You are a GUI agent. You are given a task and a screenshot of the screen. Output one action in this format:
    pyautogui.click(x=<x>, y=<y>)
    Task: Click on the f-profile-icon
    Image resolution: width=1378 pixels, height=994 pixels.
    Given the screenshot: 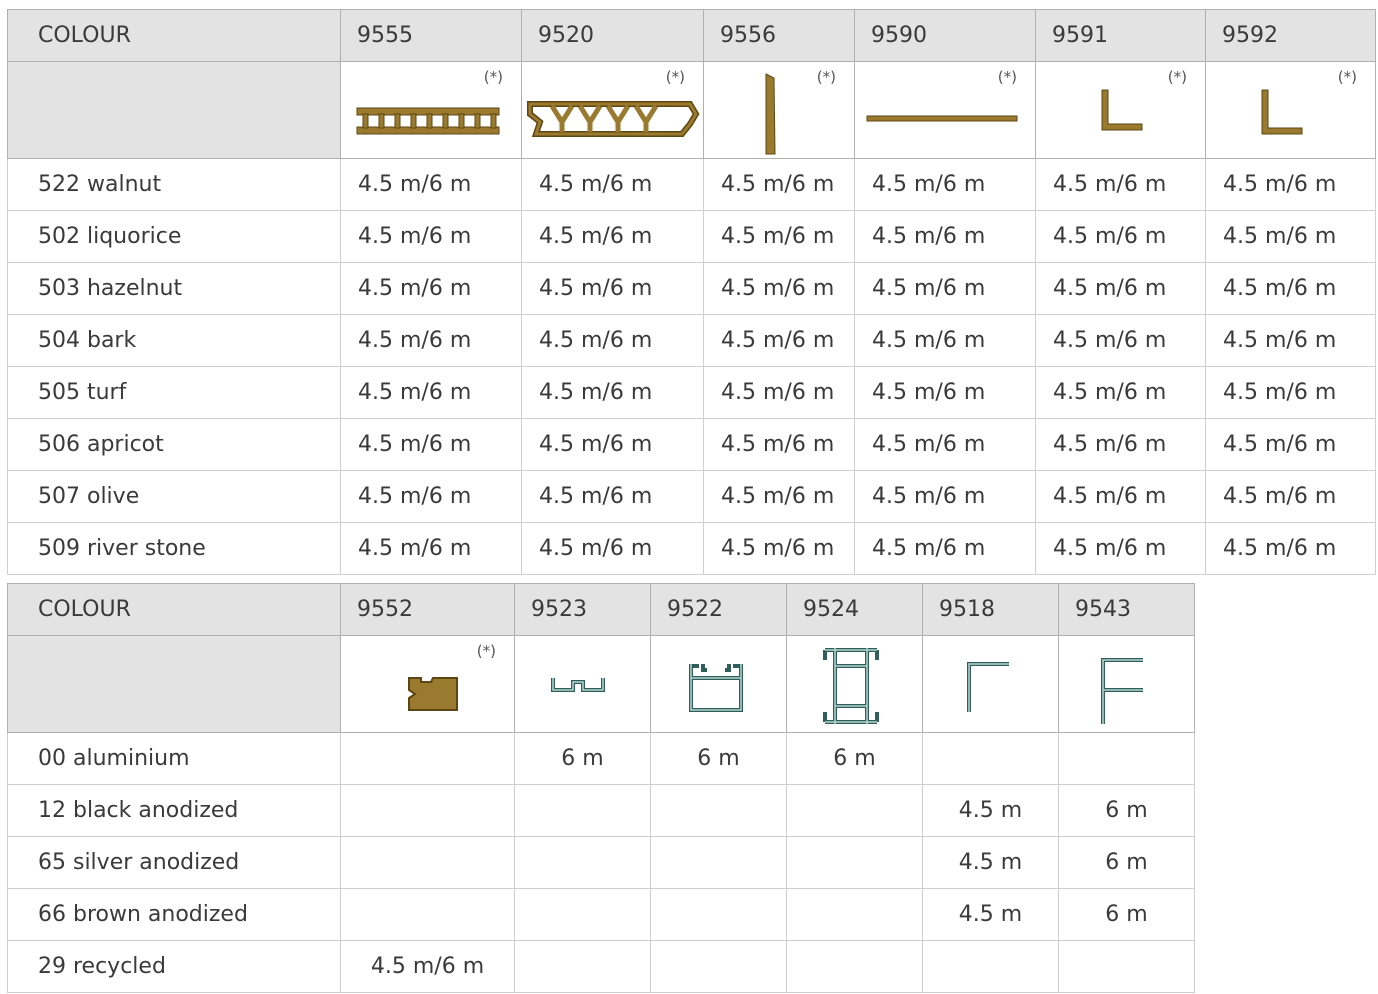 What is the action you would take?
    pyautogui.click(x=1122, y=691)
    